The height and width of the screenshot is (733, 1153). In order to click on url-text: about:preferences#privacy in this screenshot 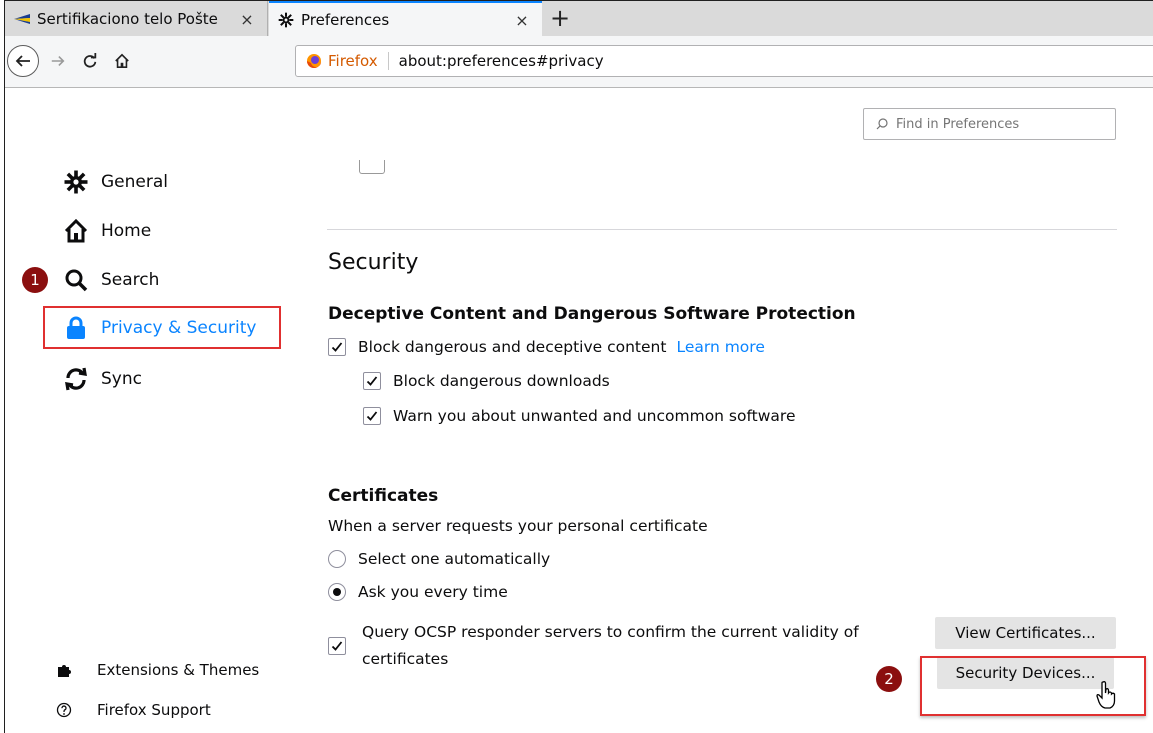, I will do `click(501, 61)`.